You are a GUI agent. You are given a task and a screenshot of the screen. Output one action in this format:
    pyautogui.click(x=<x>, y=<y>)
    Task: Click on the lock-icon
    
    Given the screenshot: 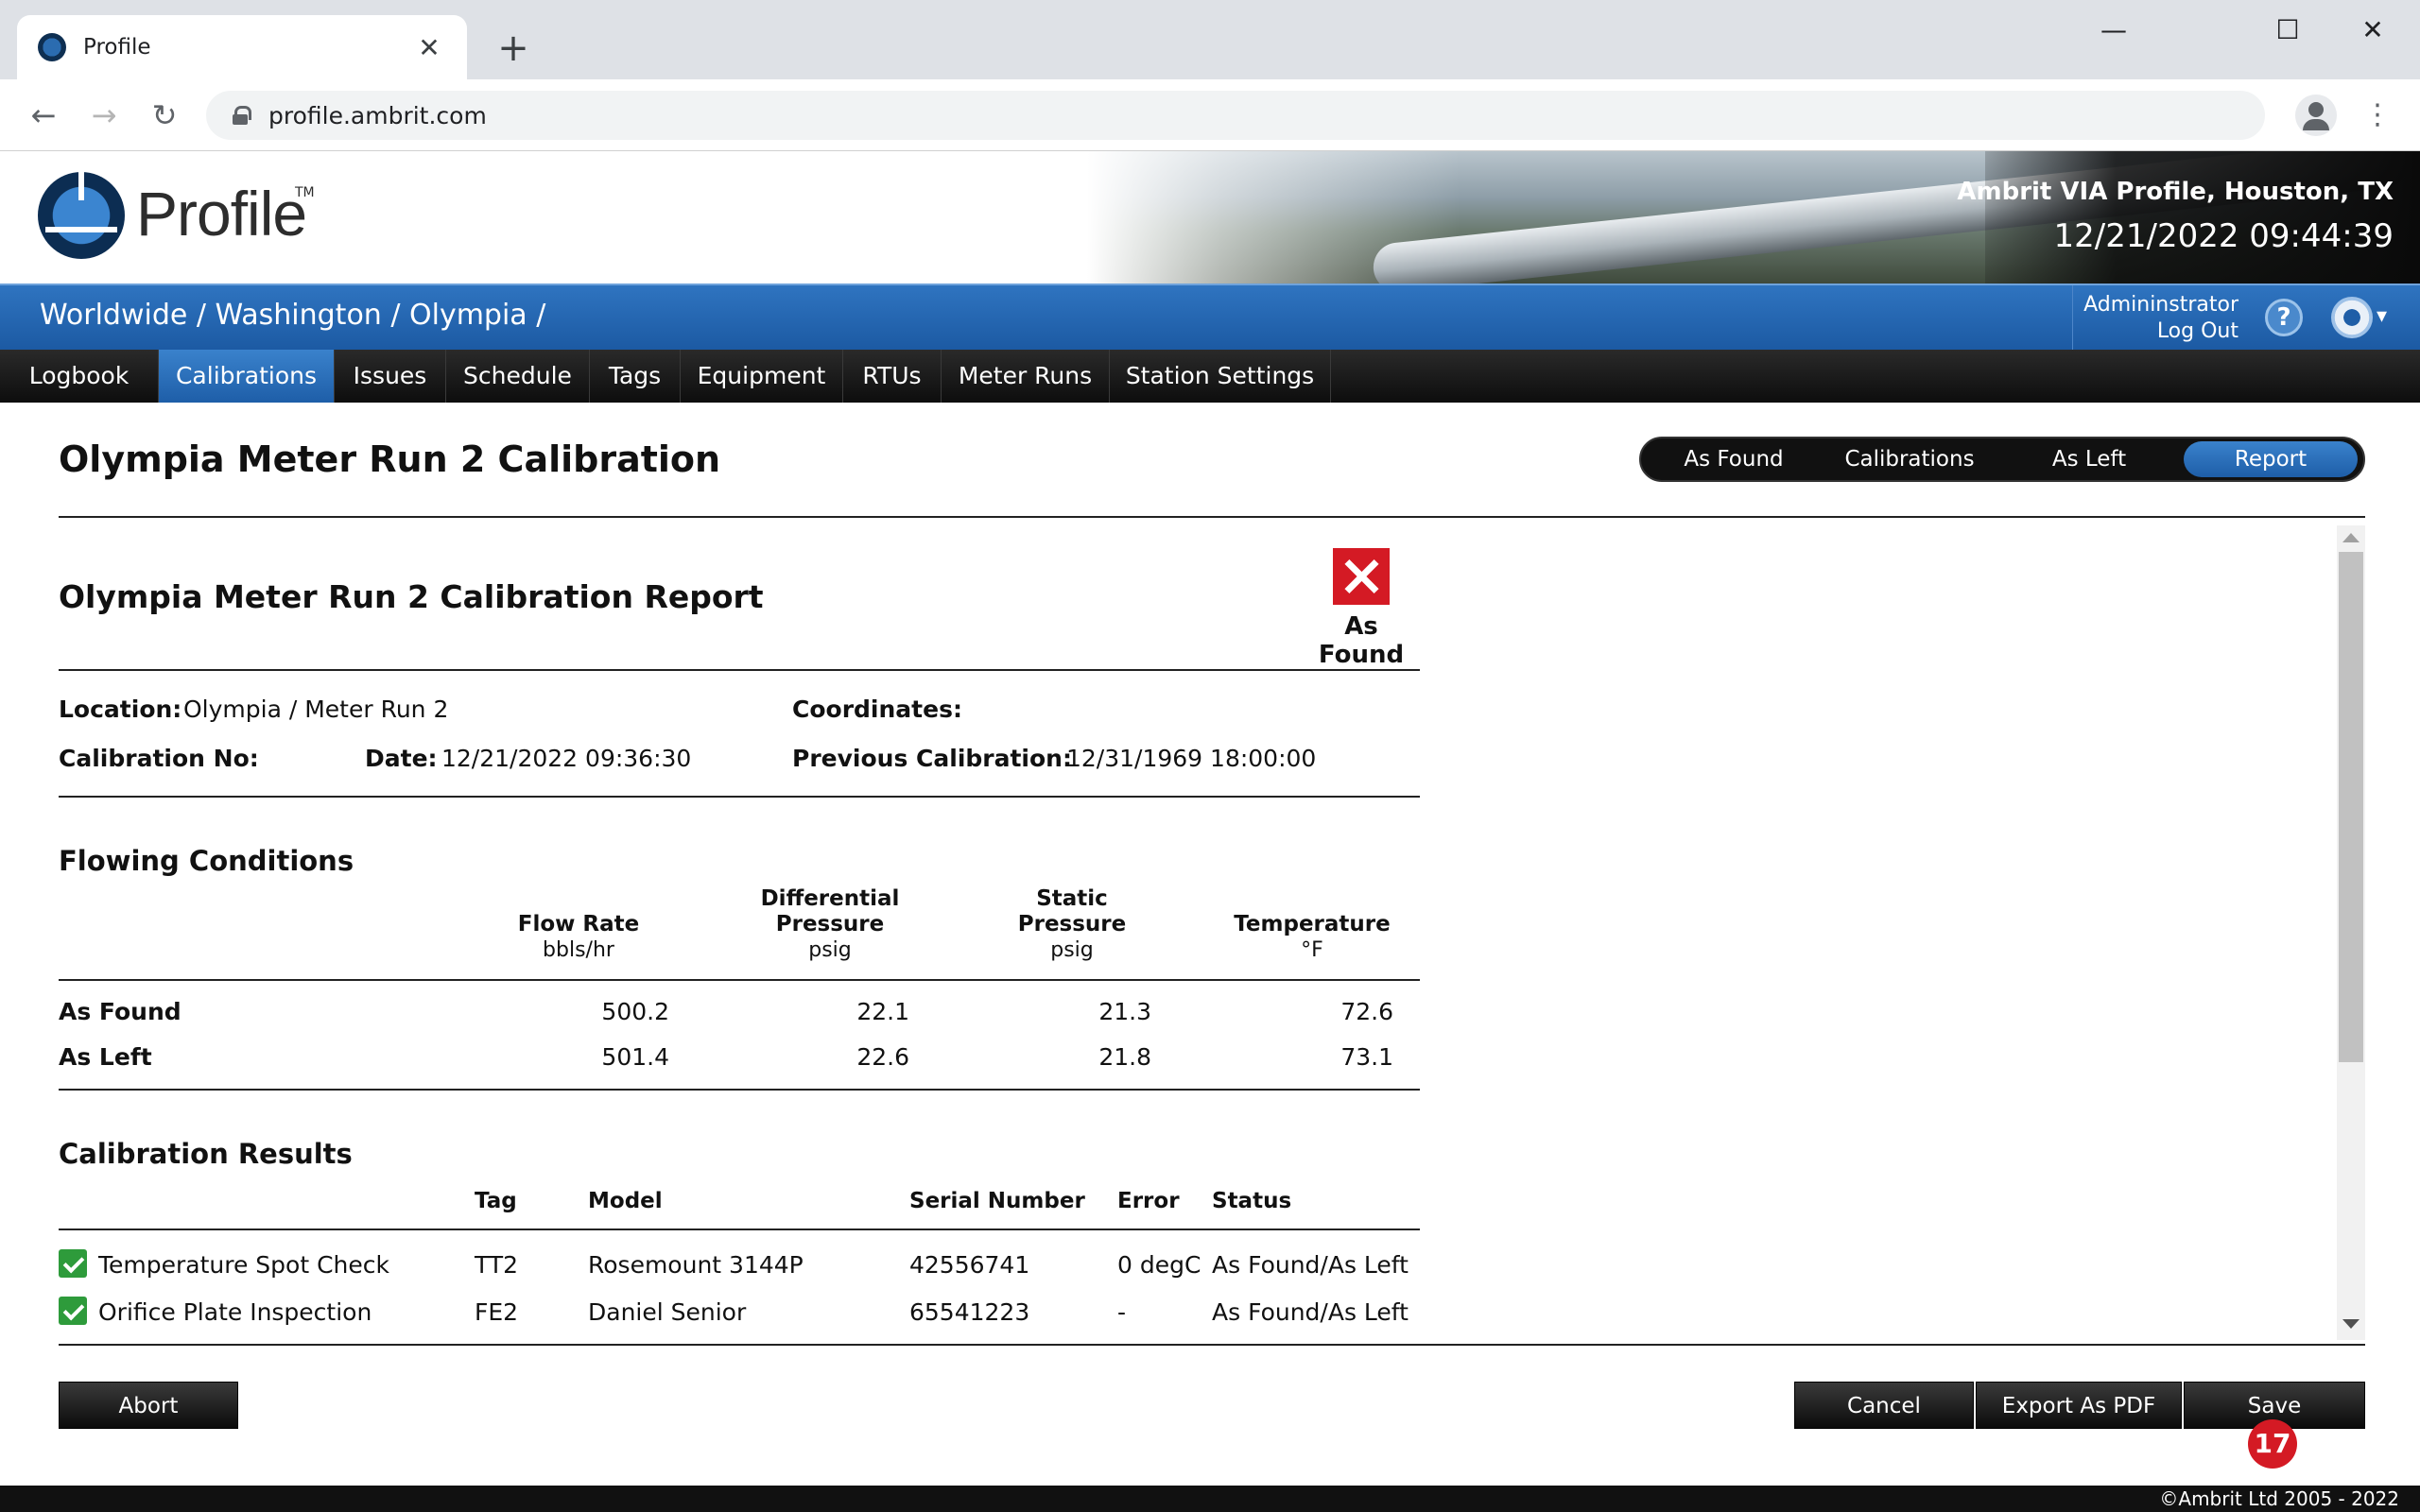 What is the action you would take?
    pyautogui.click(x=242, y=115)
    